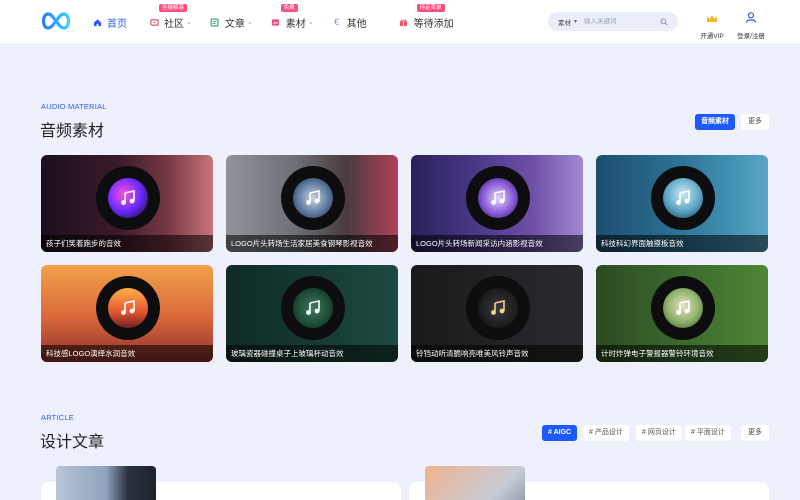 This screenshot has height=500, width=800. Describe the element at coordinates (312, 353) in the screenshot. I see `audio-card-title: 玻璃瓷器碰撞桌子上玻璃杯动音效` at that location.